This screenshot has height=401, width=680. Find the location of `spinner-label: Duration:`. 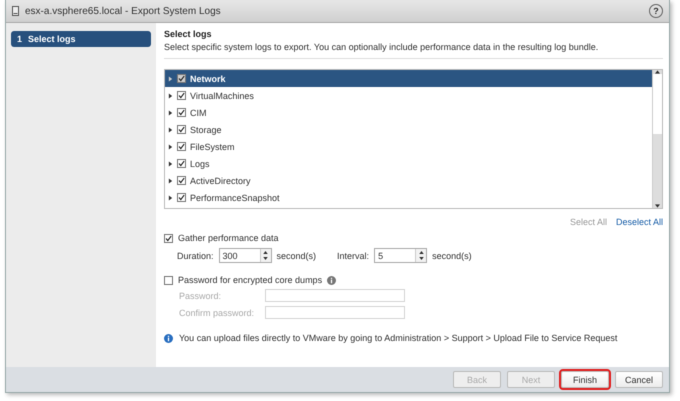

spinner-label: Duration: is located at coordinates (195, 255).